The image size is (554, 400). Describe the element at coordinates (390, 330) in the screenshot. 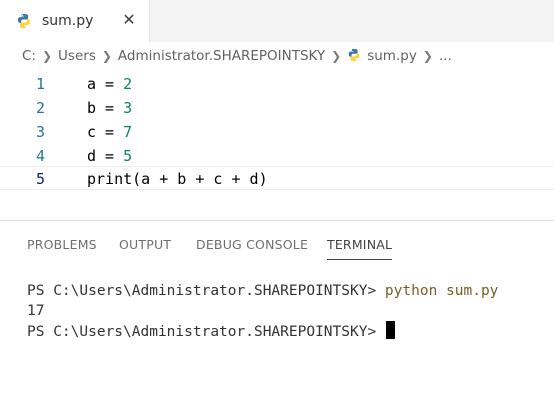

I see `terminal-cursor` at that location.